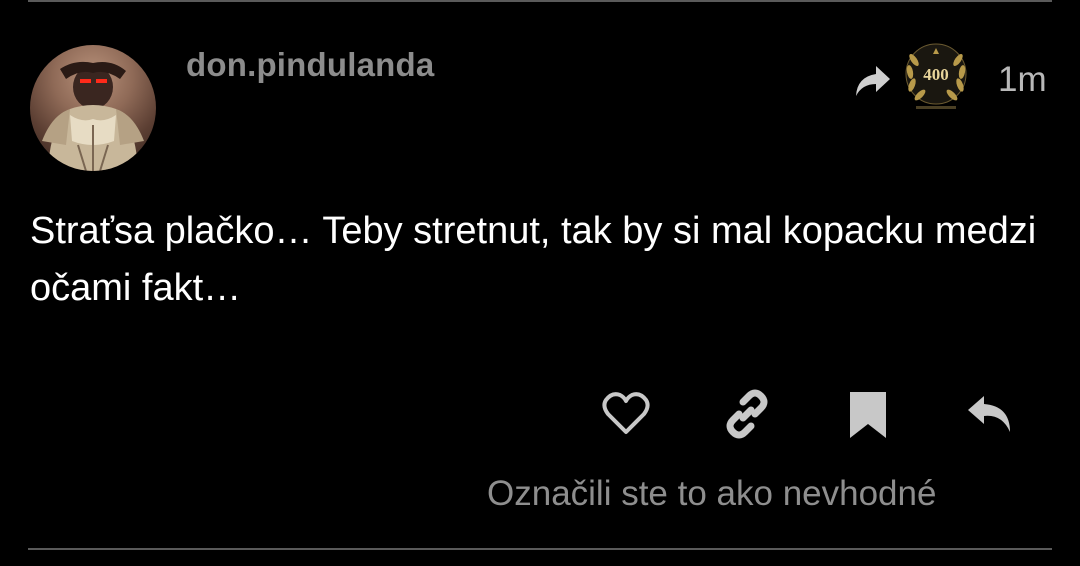 The height and width of the screenshot is (566, 1080). I want to click on post-actions, so click(540, 416).